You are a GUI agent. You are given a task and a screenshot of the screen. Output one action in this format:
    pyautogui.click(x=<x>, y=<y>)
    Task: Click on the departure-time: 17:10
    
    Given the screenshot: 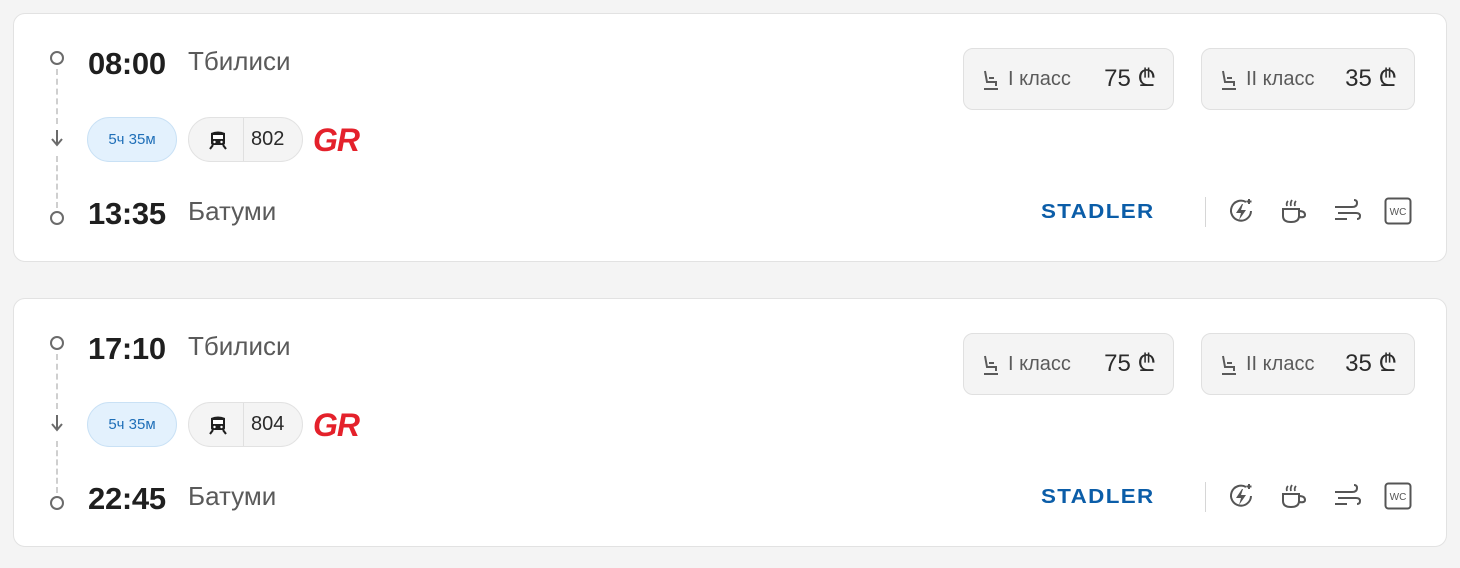 What is the action you would take?
    pyautogui.click(x=127, y=348)
    